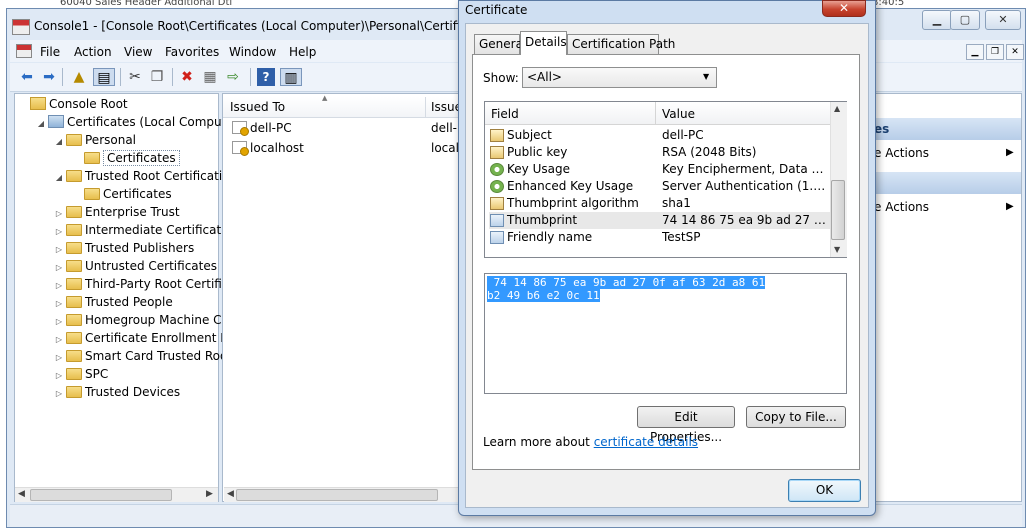 Image resolution: width=1026 pixels, height=528 pixels. Describe the element at coordinates (681, 237) in the screenshot. I see `field-value: TestSP` at that location.